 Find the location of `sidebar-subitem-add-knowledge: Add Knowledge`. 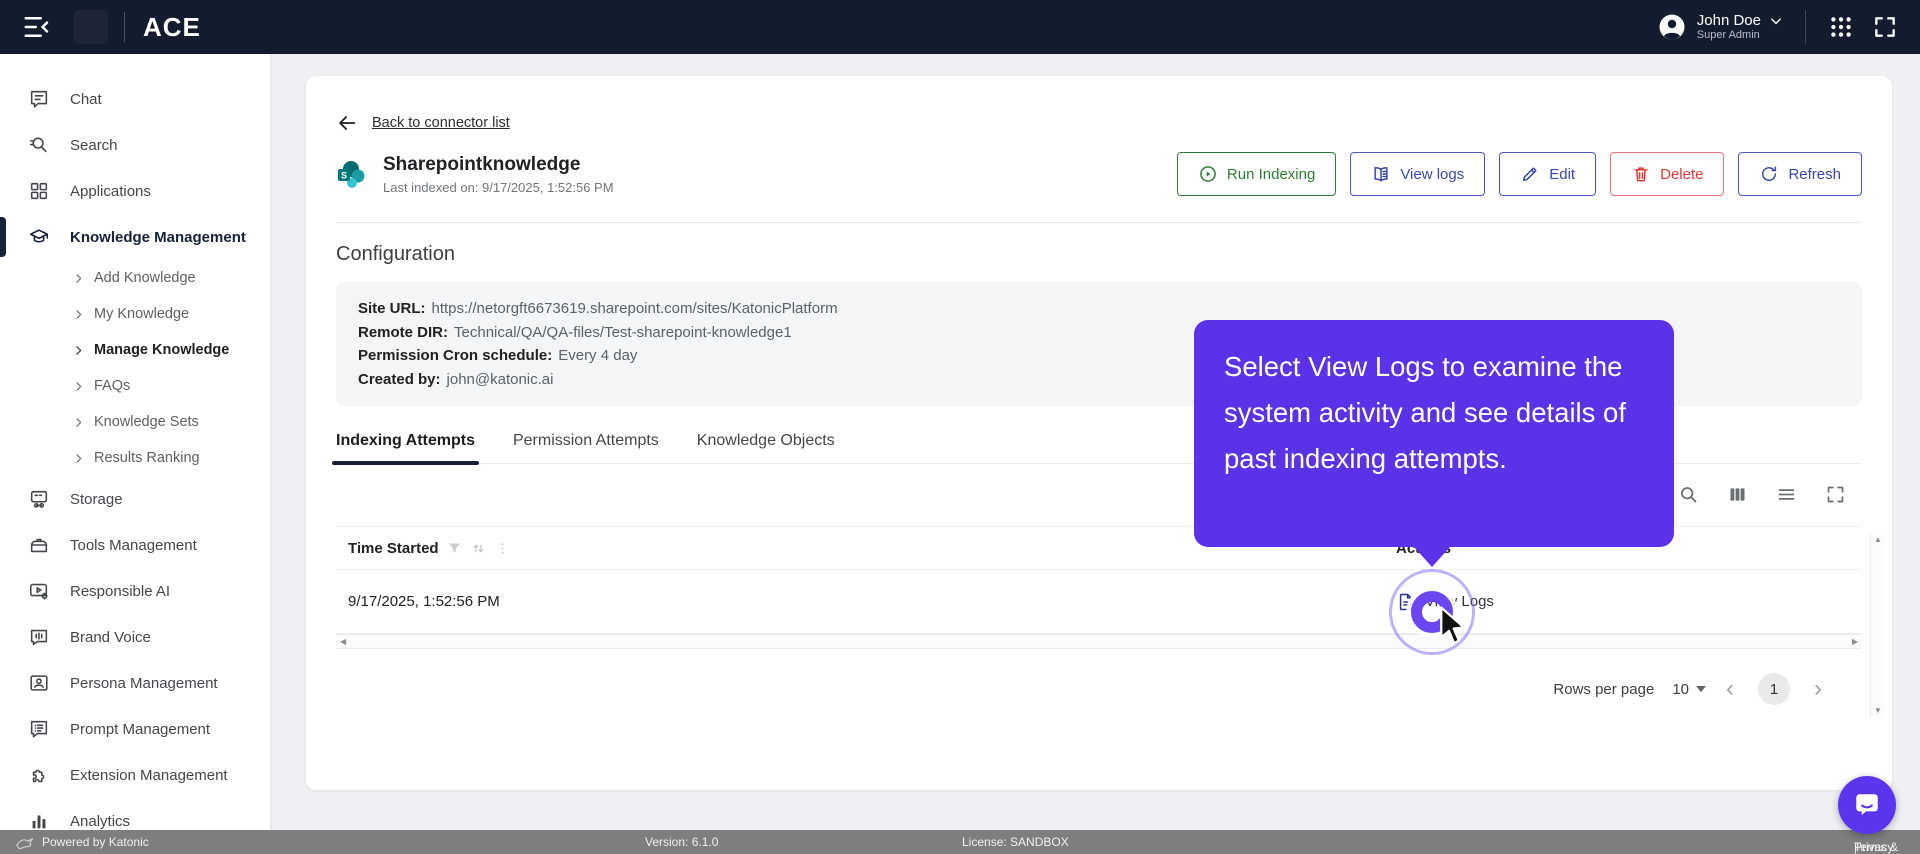

sidebar-subitem-add-knowledge: Add Knowledge is located at coordinates (135, 278).